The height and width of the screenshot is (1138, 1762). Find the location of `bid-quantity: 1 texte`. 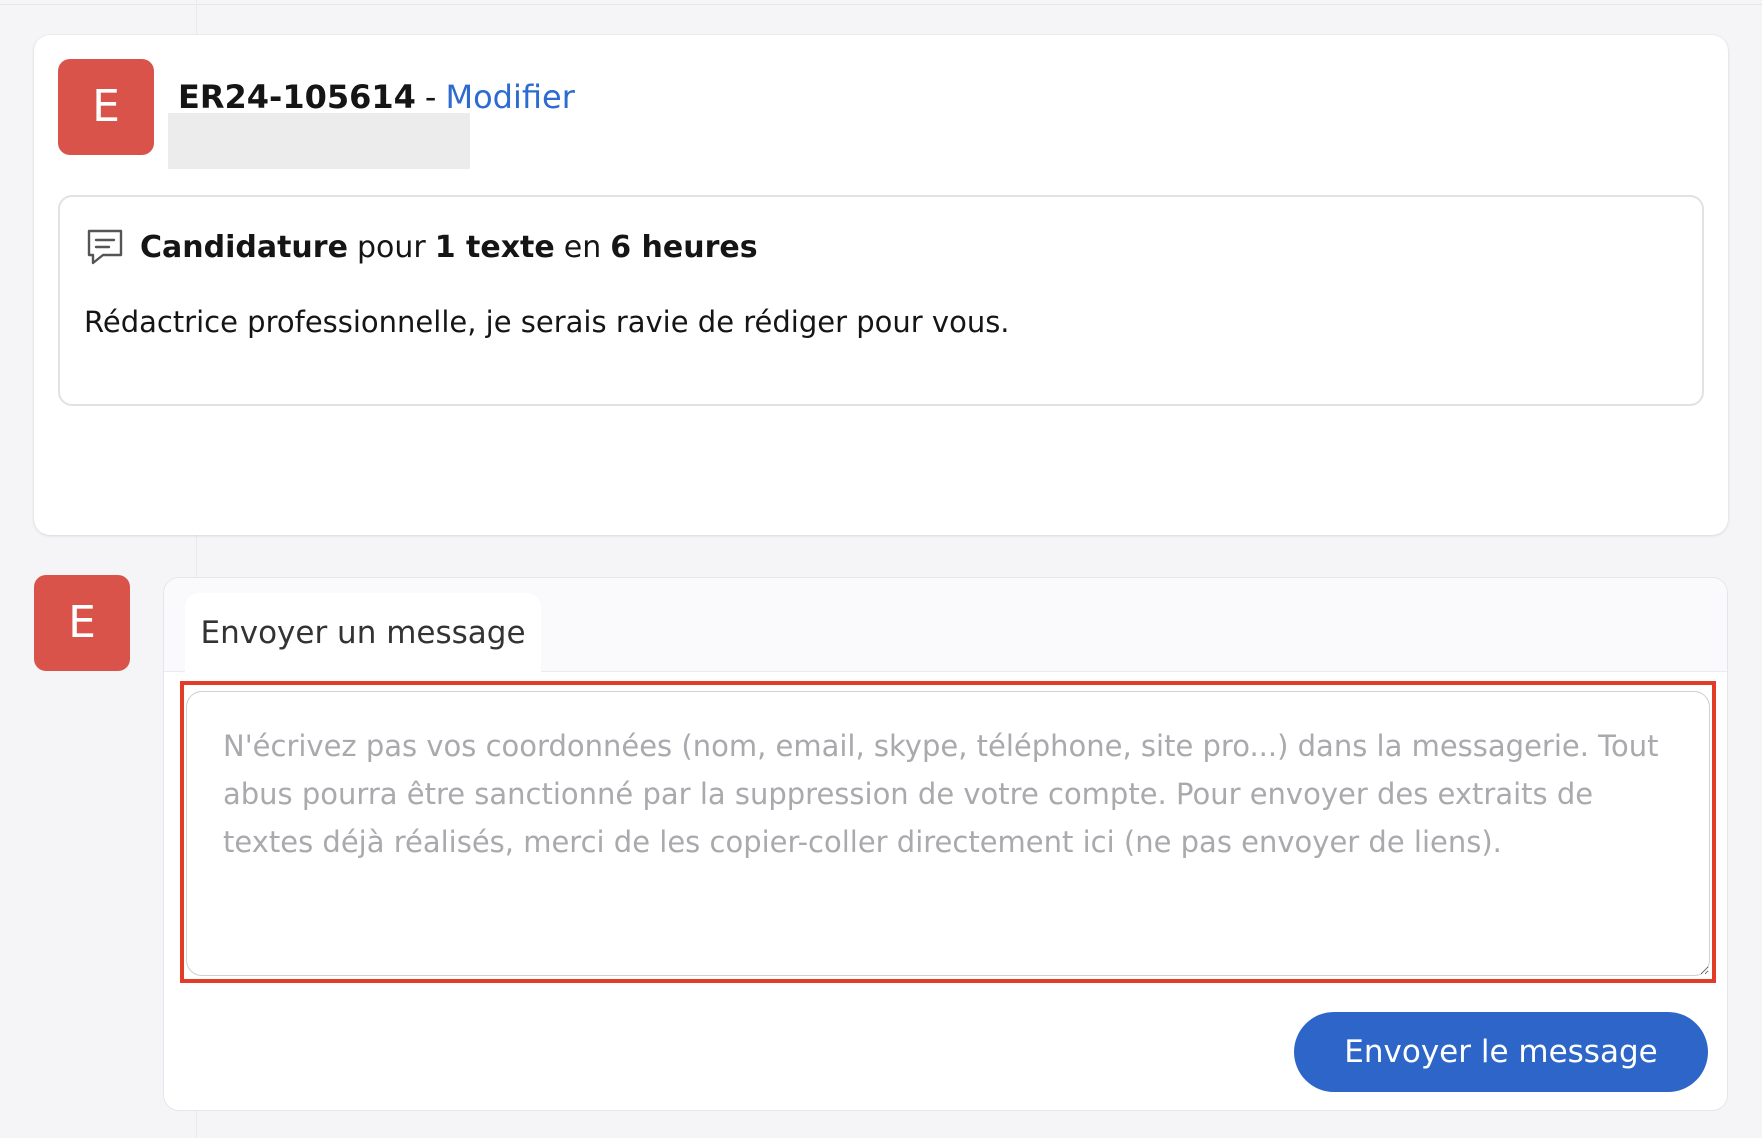

bid-quantity: 1 texte is located at coordinates (494, 247).